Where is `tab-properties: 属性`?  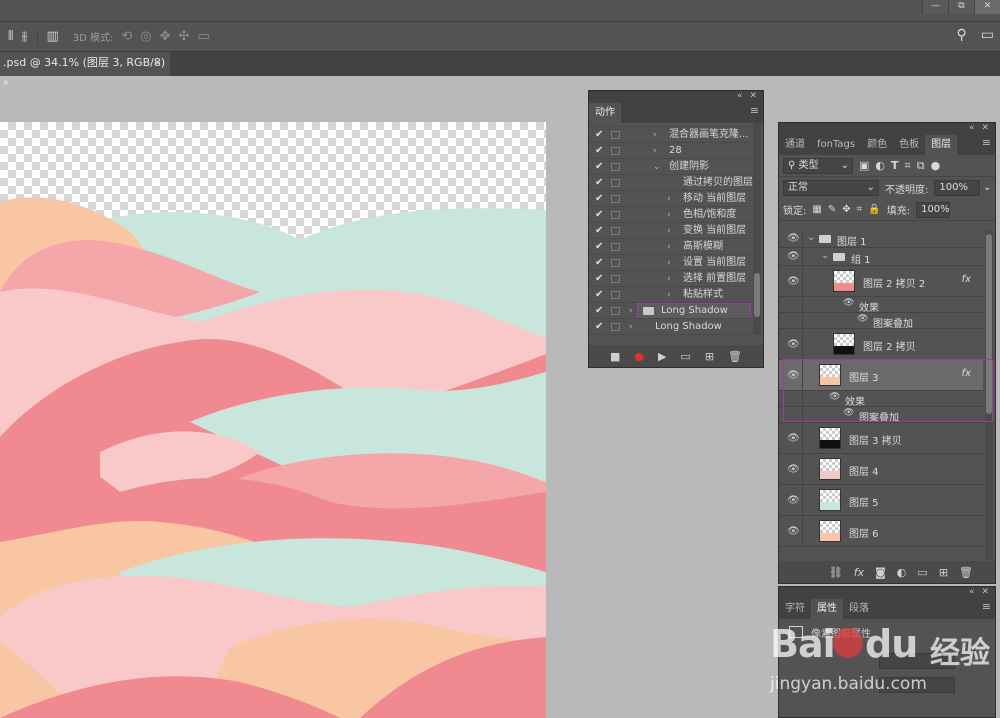
tab-properties: 属性 is located at coordinates (827, 609).